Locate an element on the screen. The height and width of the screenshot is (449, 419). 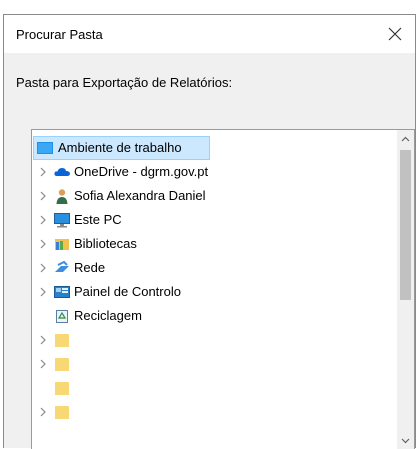
tree-item-label: Ambiente de trabalho is located at coordinates (120, 147).